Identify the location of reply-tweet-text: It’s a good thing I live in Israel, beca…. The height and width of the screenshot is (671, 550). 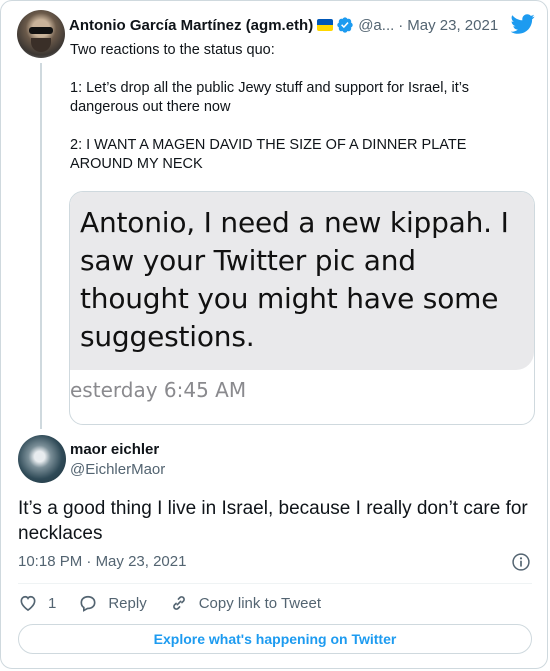
(273, 521).